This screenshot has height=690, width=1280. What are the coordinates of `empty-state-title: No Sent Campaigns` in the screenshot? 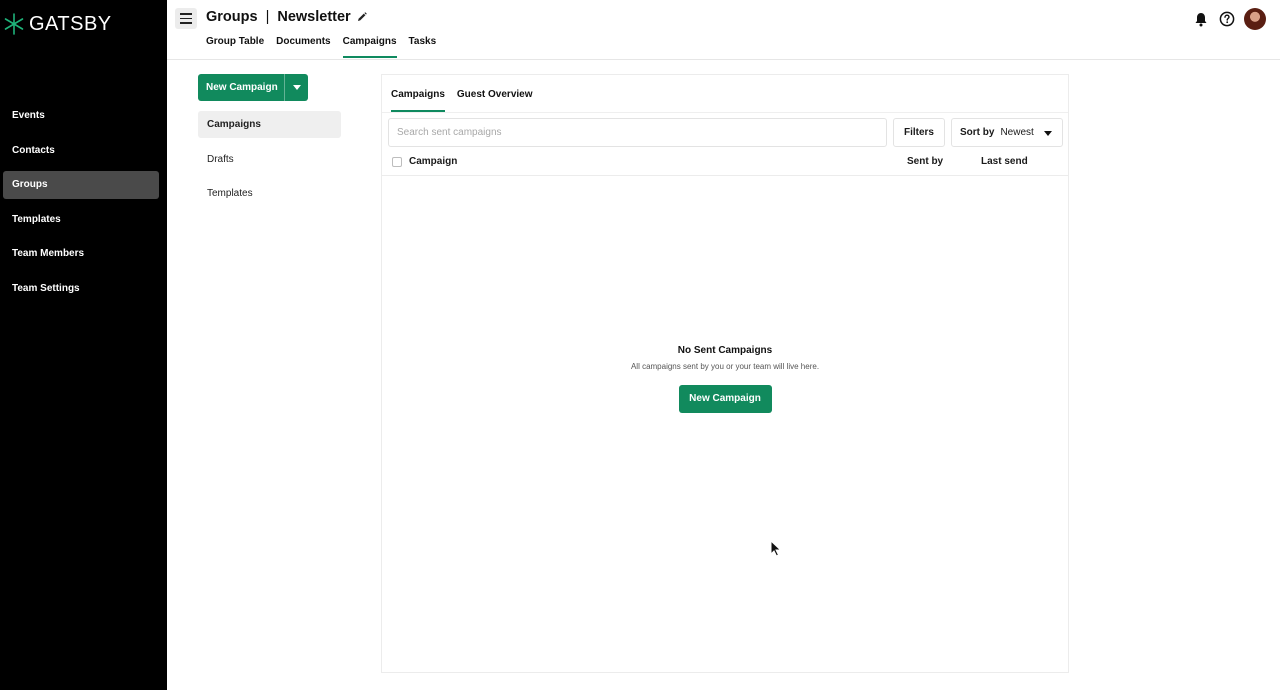 It's located at (725, 350).